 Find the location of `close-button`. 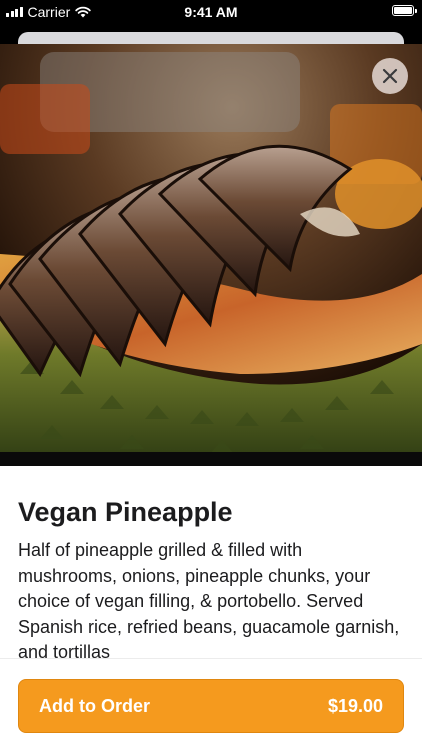

close-button is located at coordinates (390, 76).